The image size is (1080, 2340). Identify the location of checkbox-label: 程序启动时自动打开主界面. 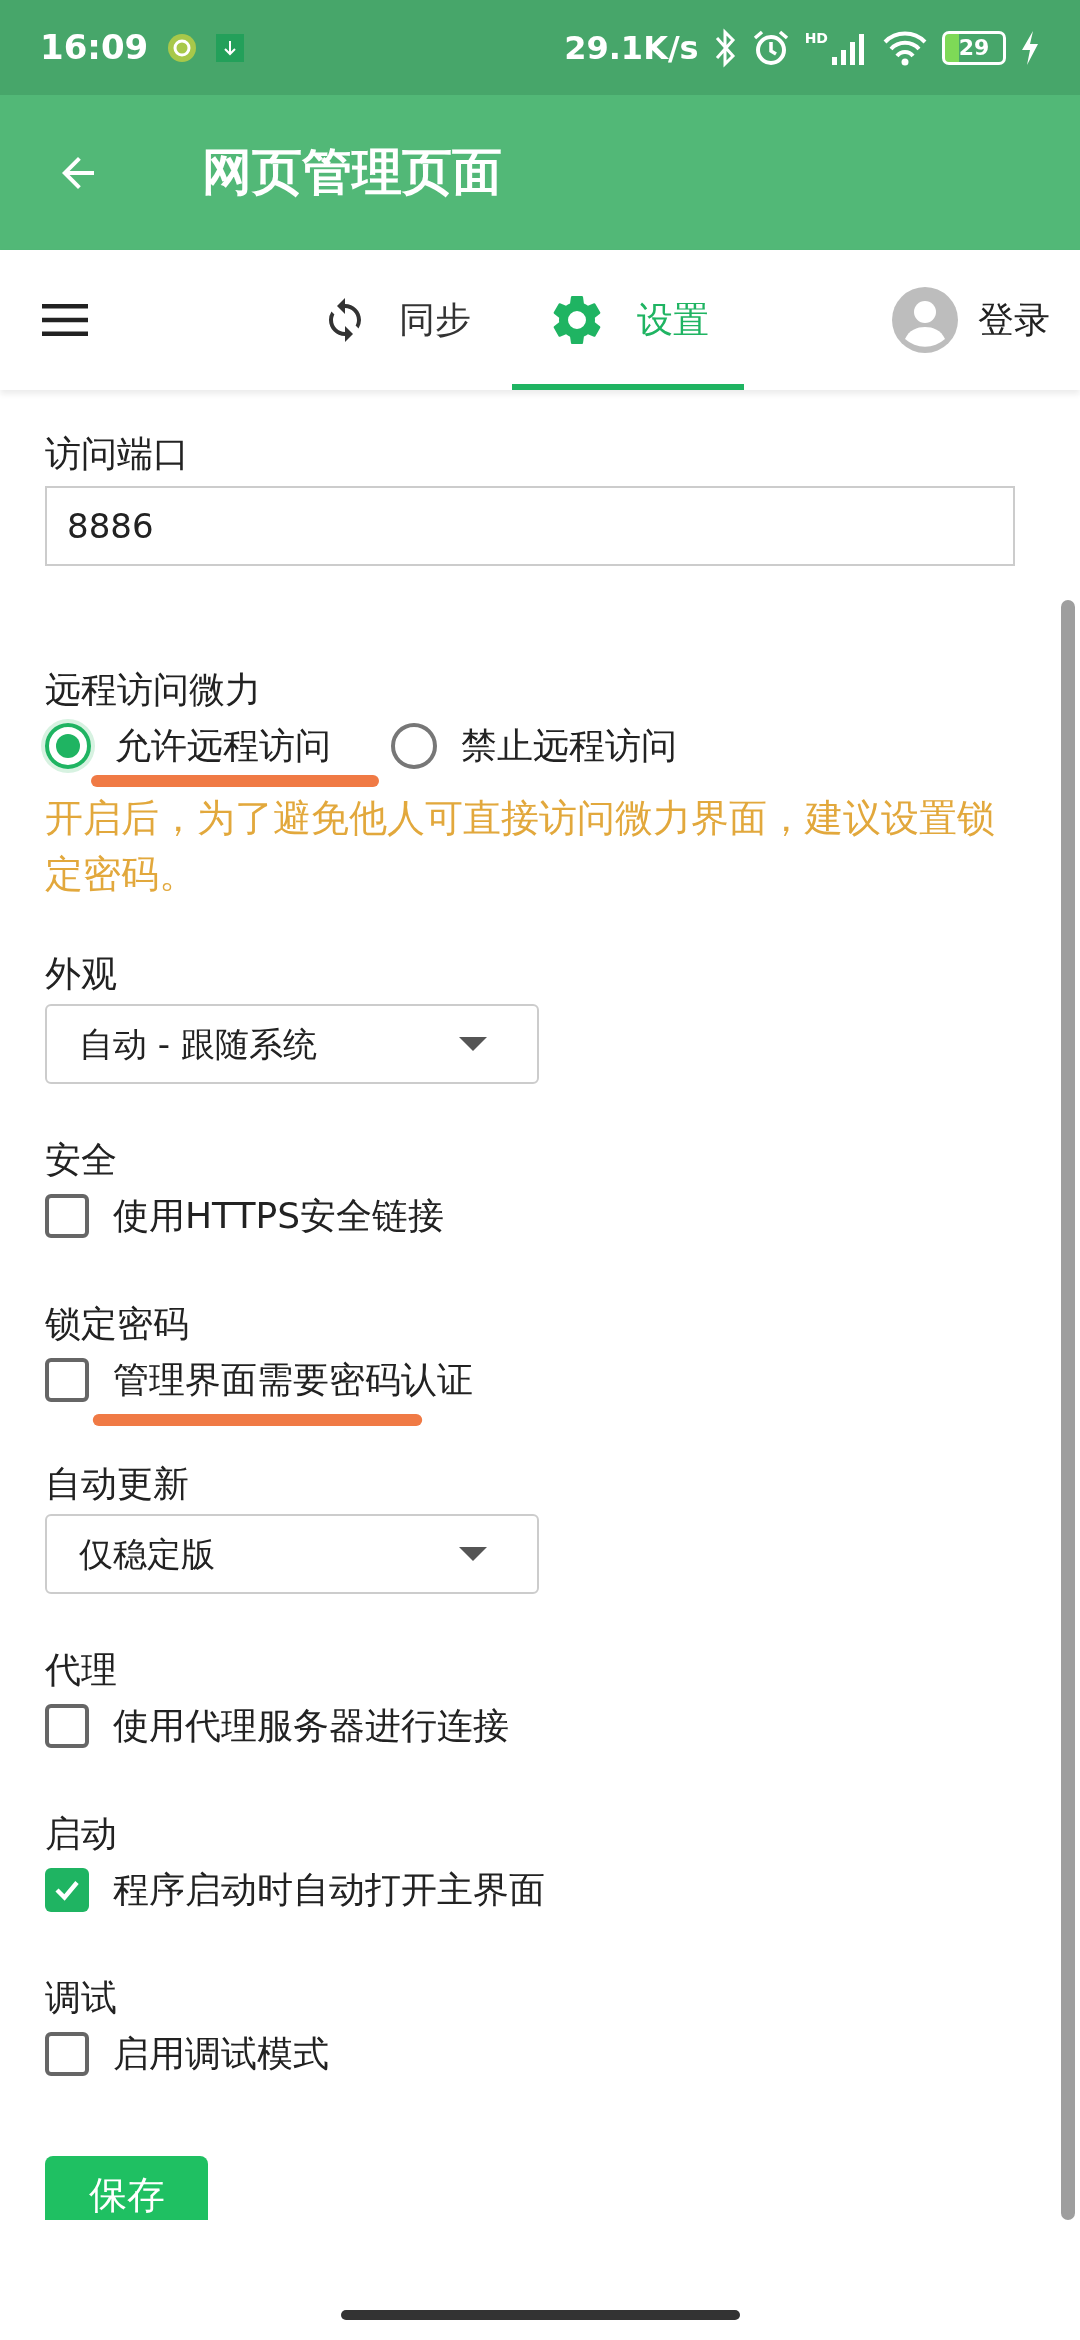
(329, 1890).